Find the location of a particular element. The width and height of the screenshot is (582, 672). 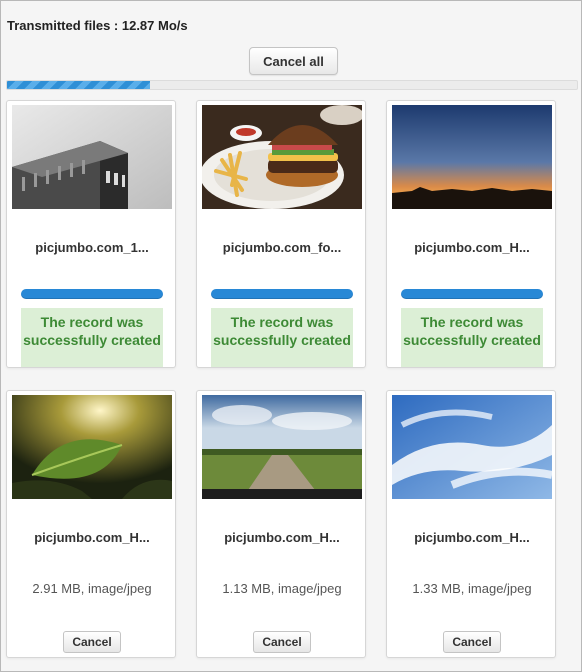

sunset-photo is located at coordinates (472, 157).